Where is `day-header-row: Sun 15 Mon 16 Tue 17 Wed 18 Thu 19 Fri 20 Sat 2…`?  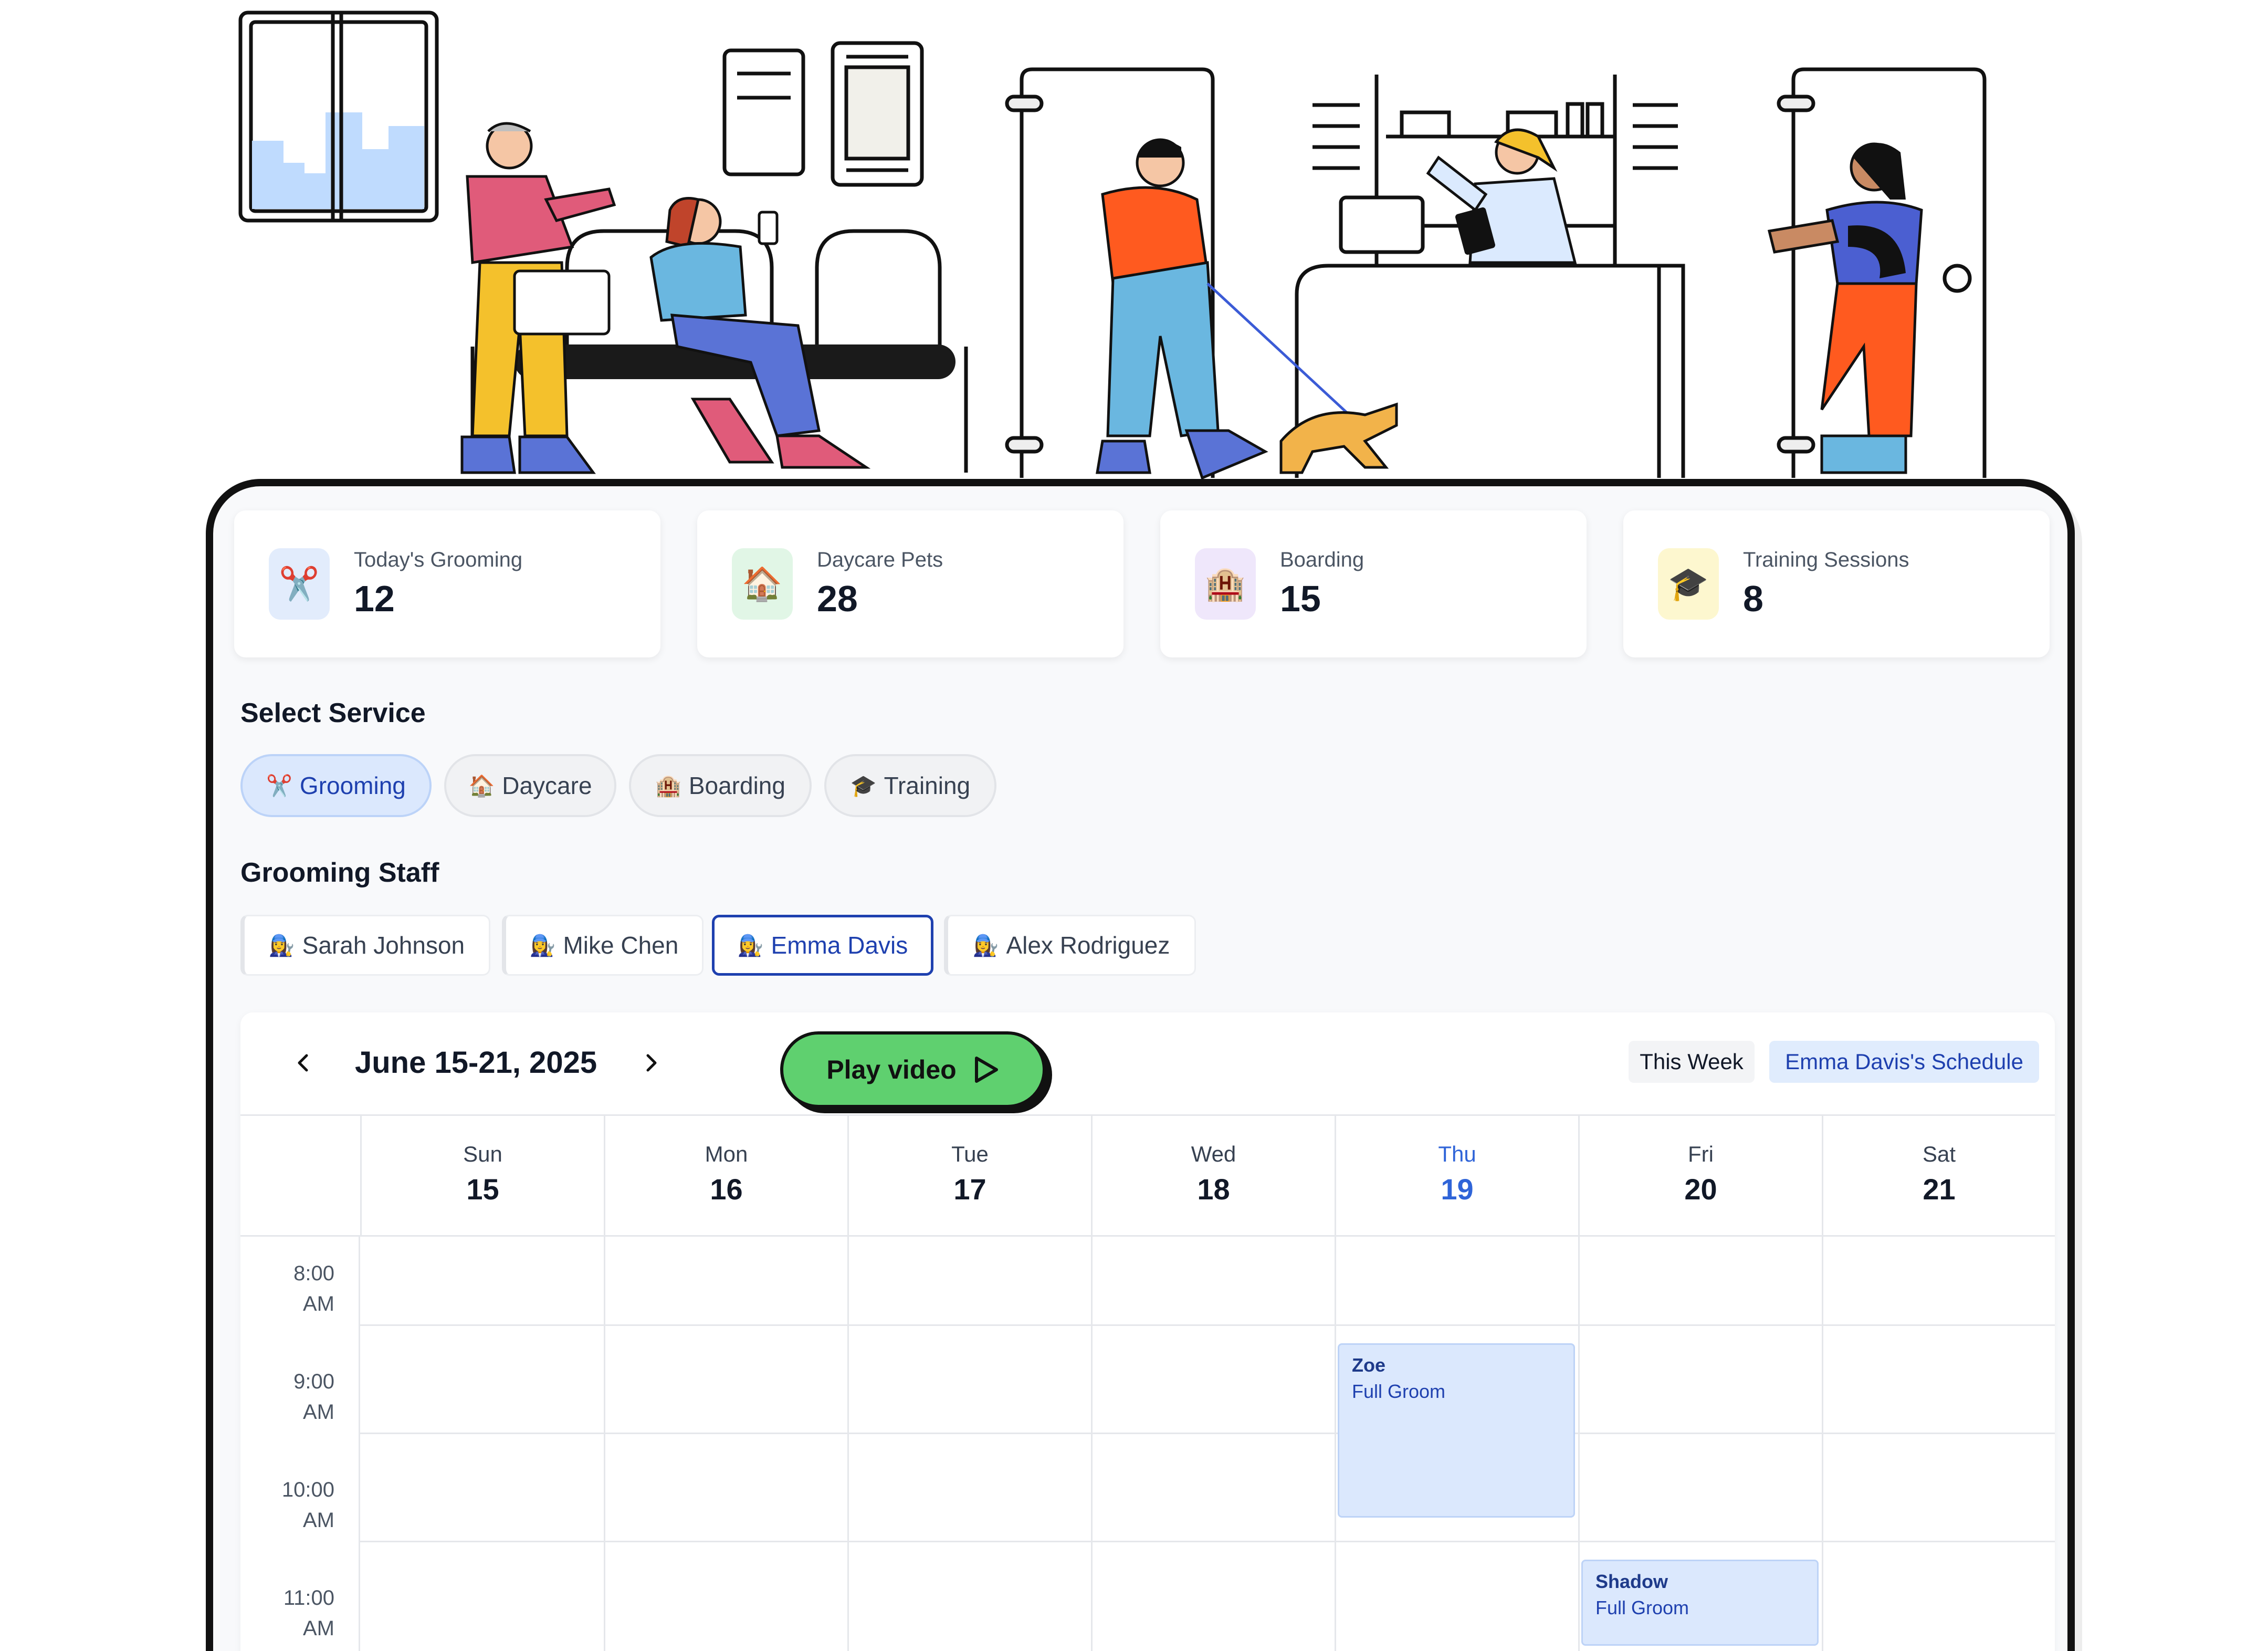
day-header-row: Sun 15 Mon 16 Tue 17 Wed 18 Thu 19 Fri 20 Sat 2… is located at coordinates (1147, 1175).